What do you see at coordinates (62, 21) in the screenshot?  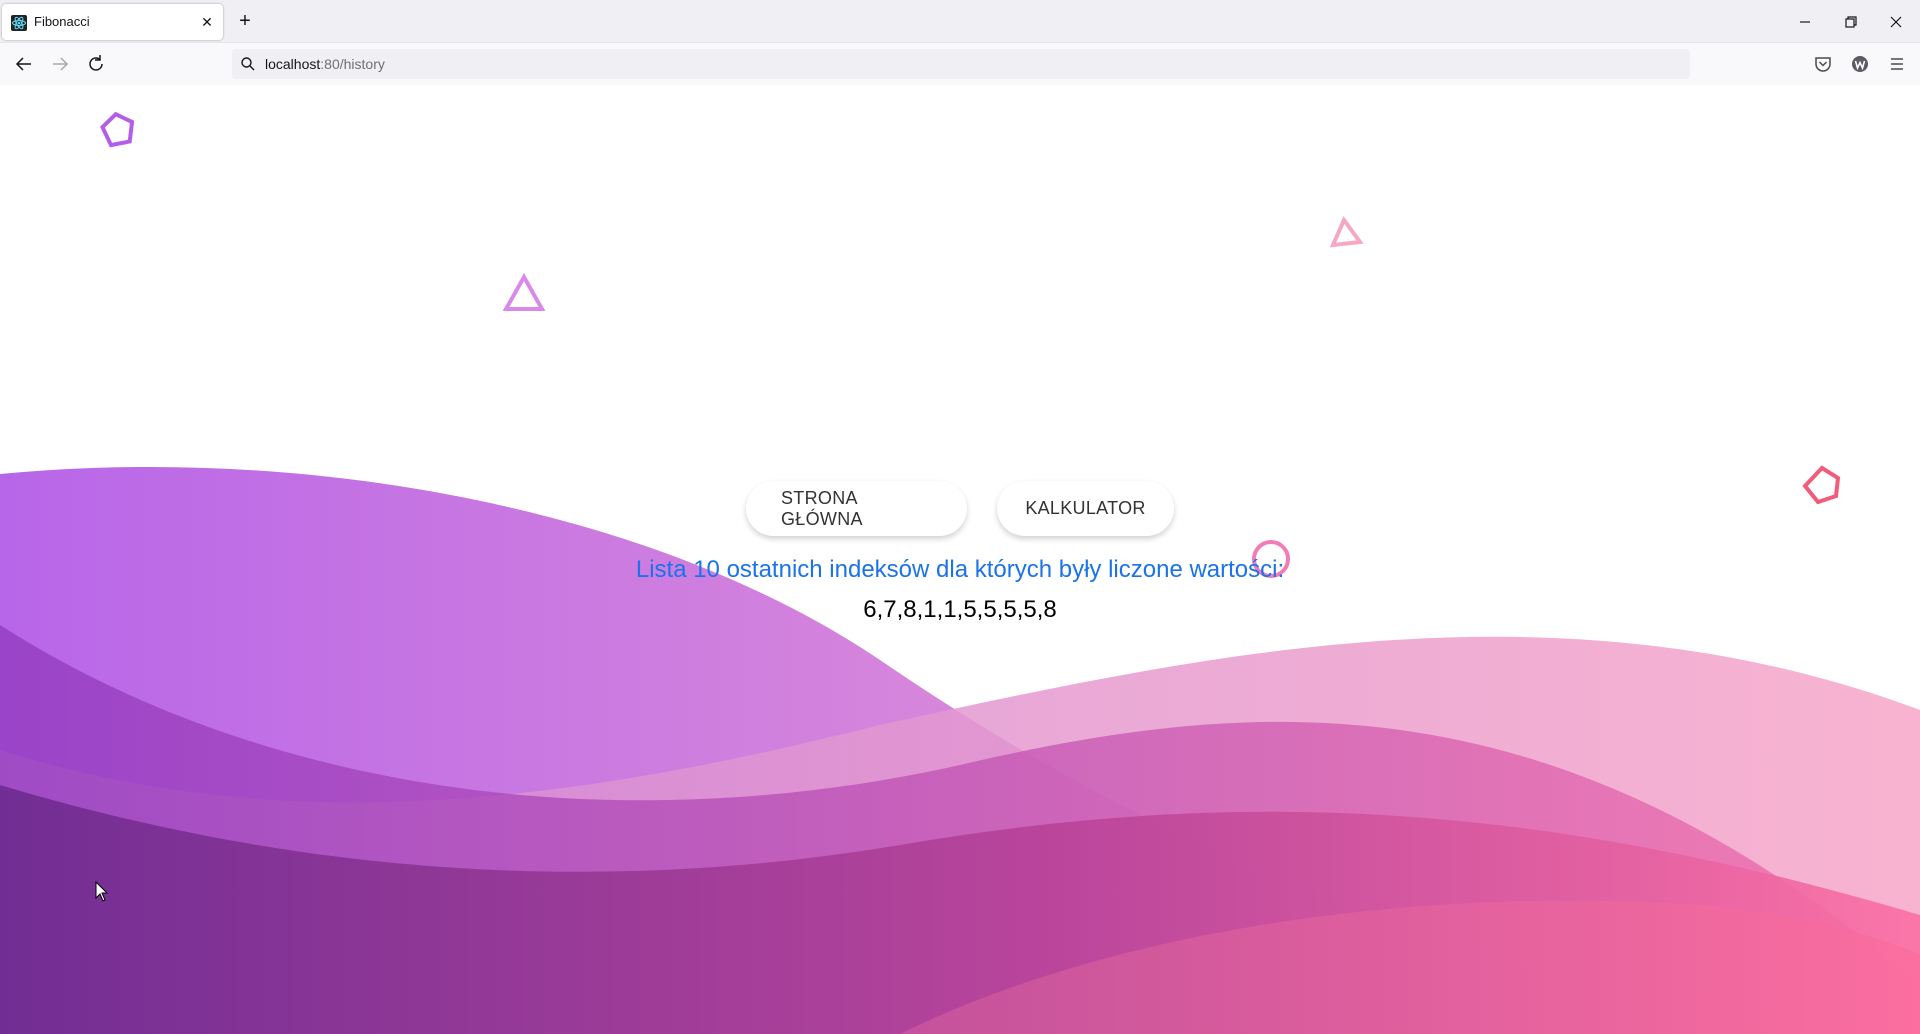 I see `tab-title: Fibonacci` at bounding box center [62, 21].